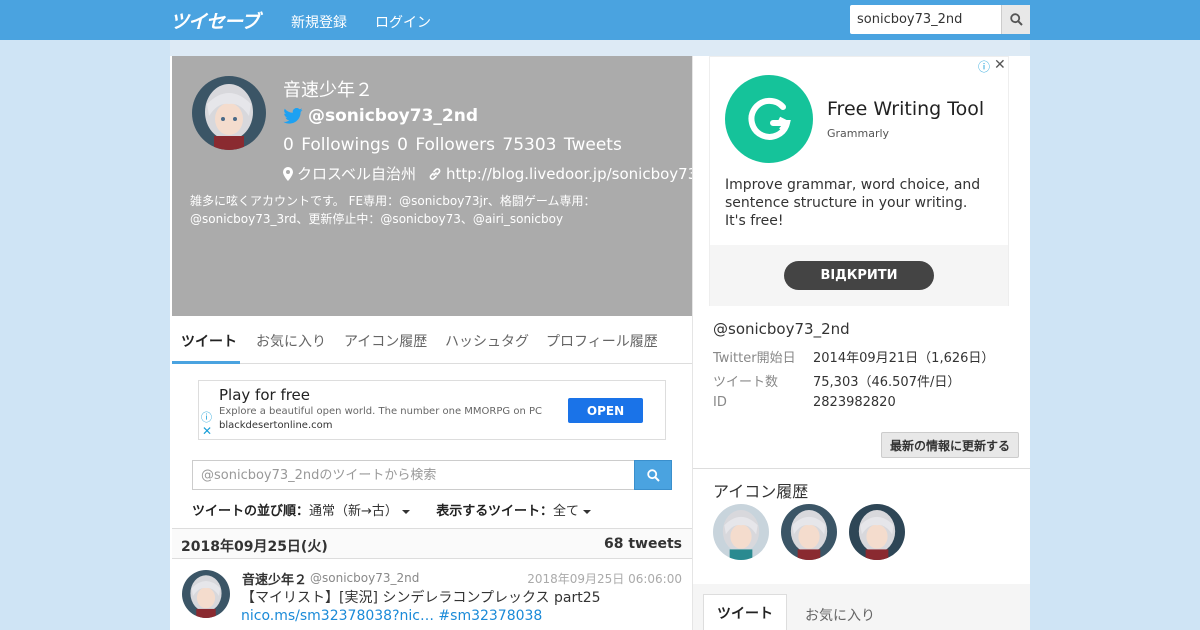 The width and height of the screenshot is (1200, 630). Describe the element at coordinates (858, 133) in the screenshot. I see `side-ad-brand: Grammarly` at that location.